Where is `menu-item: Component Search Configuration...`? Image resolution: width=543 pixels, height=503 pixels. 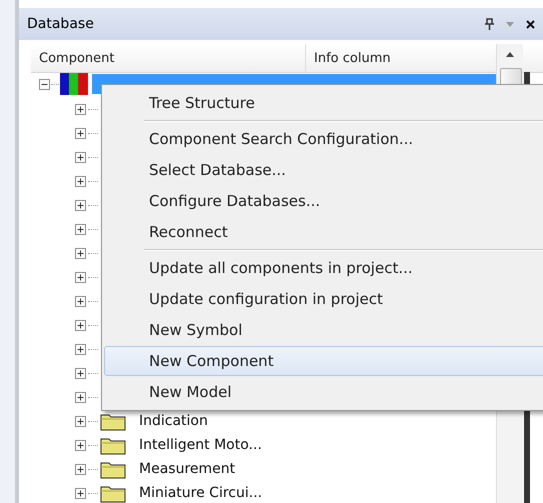 menu-item: Component Search Configuration... is located at coordinates (323, 139).